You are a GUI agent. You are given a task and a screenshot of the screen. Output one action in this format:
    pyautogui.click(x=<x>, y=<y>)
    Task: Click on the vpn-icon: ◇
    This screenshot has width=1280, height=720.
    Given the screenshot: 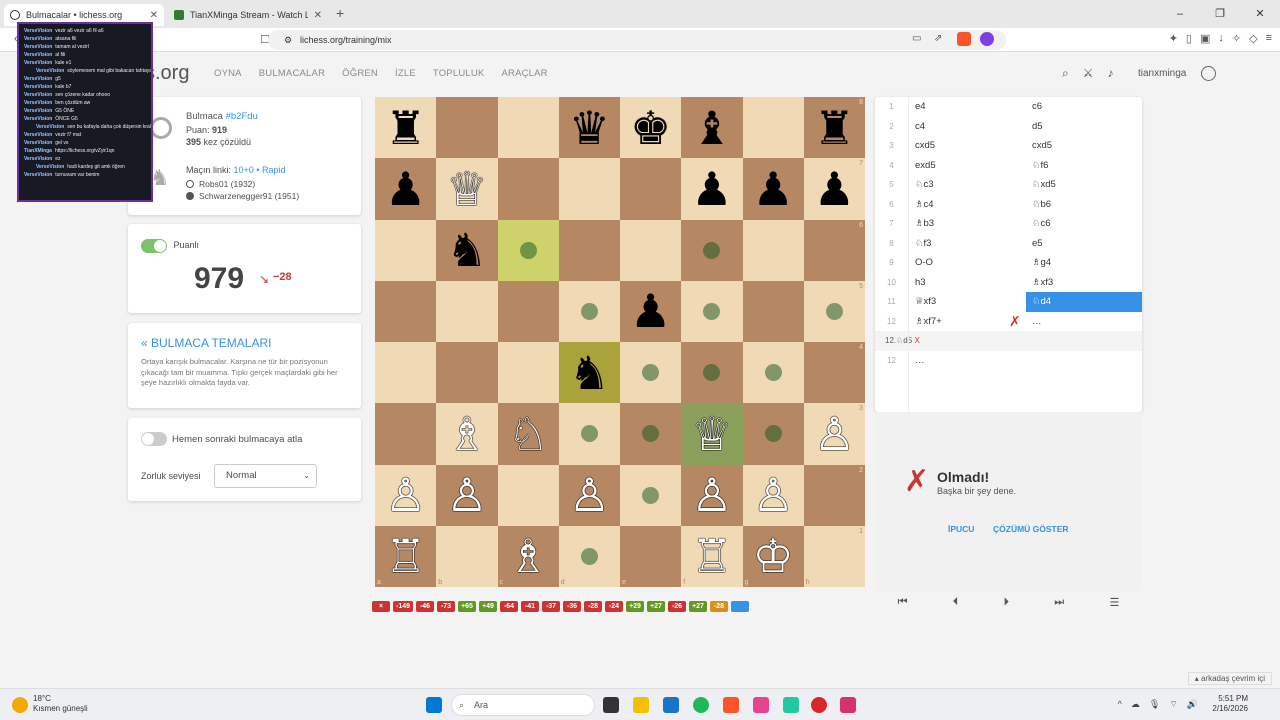 What is the action you would take?
    pyautogui.click(x=1253, y=38)
    